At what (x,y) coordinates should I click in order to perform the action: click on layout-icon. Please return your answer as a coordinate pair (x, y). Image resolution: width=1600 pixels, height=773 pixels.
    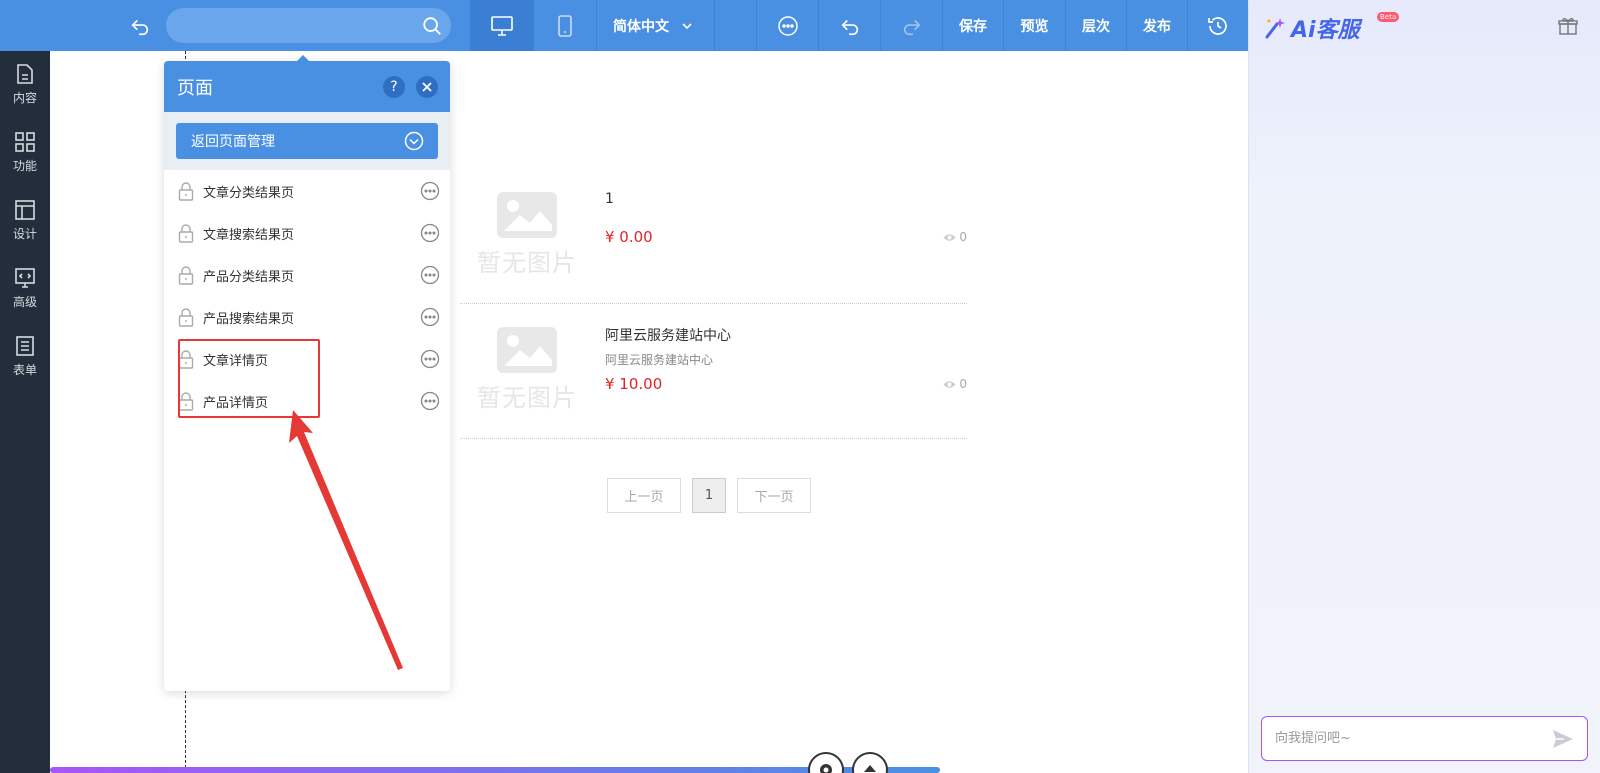
    Looking at the image, I should click on (25, 209).